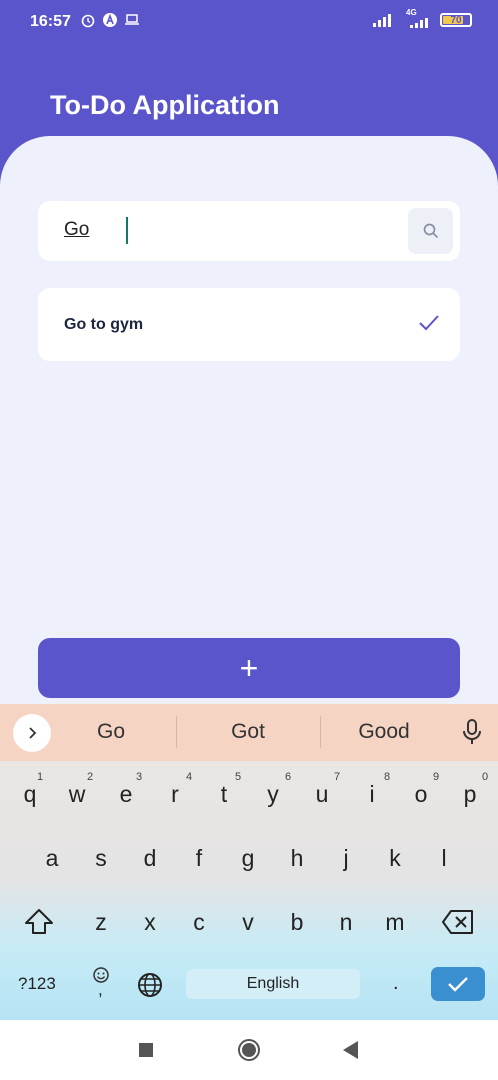 This screenshot has width=498, height=1080. Describe the element at coordinates (77, 794) in the screenshot. I see `key-w: w` at that location.